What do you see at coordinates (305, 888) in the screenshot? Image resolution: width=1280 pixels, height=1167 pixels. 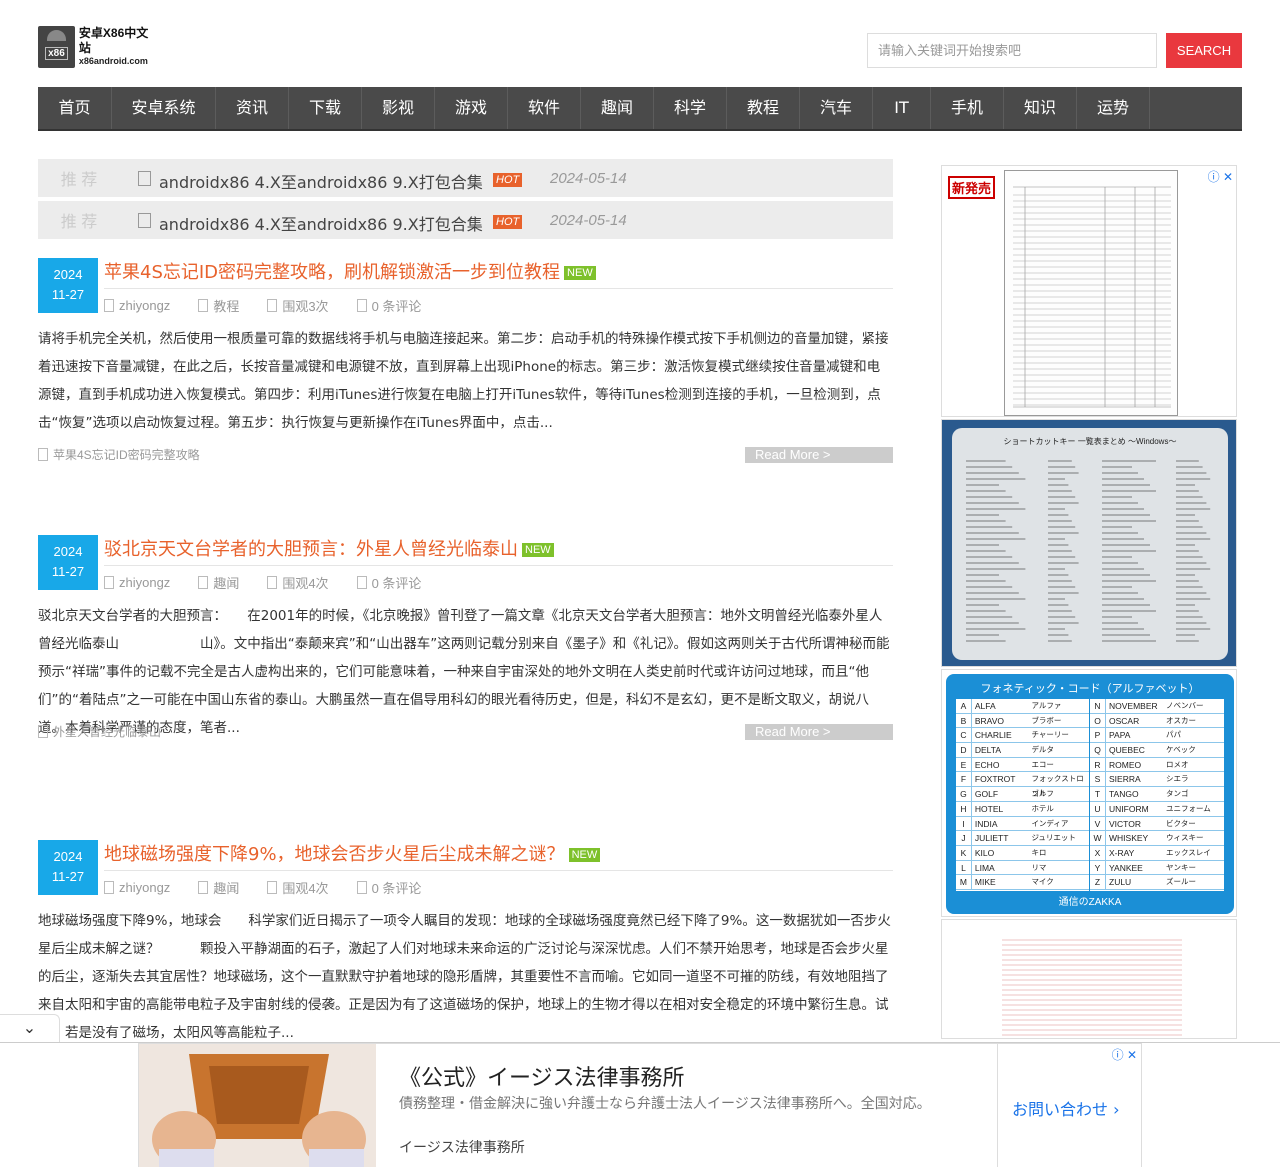 I see `view-count: 围观4次` at bounding box center [305, 888].